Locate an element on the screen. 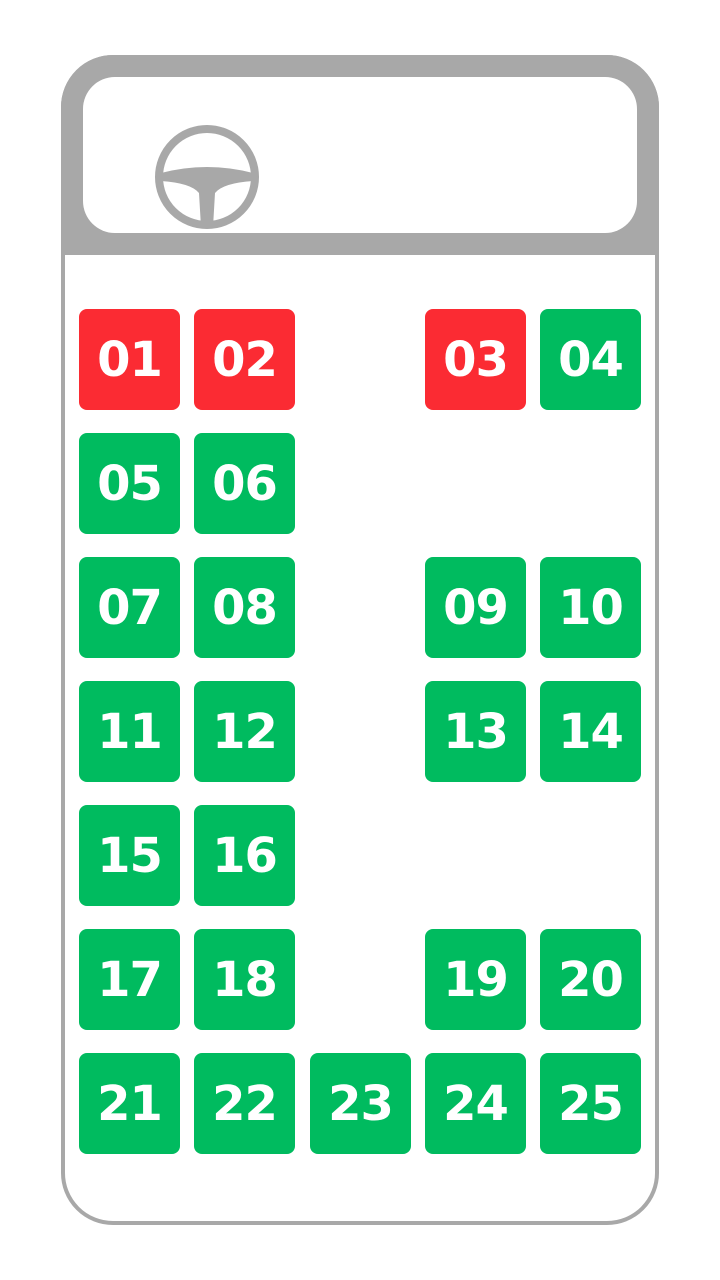 The width and height of the screenshot is (720, 1280). seat-07: 07 is located at coordinates (129, 607).